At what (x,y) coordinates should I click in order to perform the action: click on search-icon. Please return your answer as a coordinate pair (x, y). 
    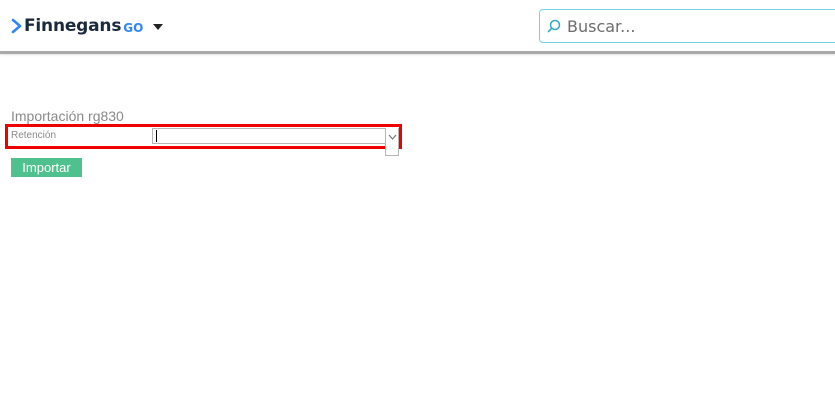
    Looking at the image, I should click on (554, 26).